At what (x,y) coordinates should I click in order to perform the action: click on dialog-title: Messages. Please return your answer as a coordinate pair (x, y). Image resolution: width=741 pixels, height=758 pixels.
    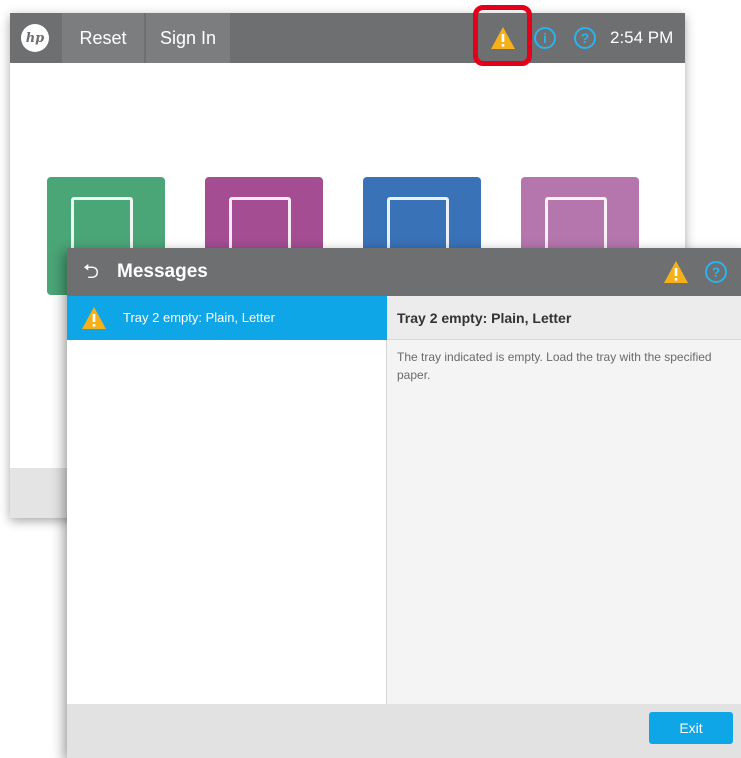
    Looking at the image, I should click on (162, 271).